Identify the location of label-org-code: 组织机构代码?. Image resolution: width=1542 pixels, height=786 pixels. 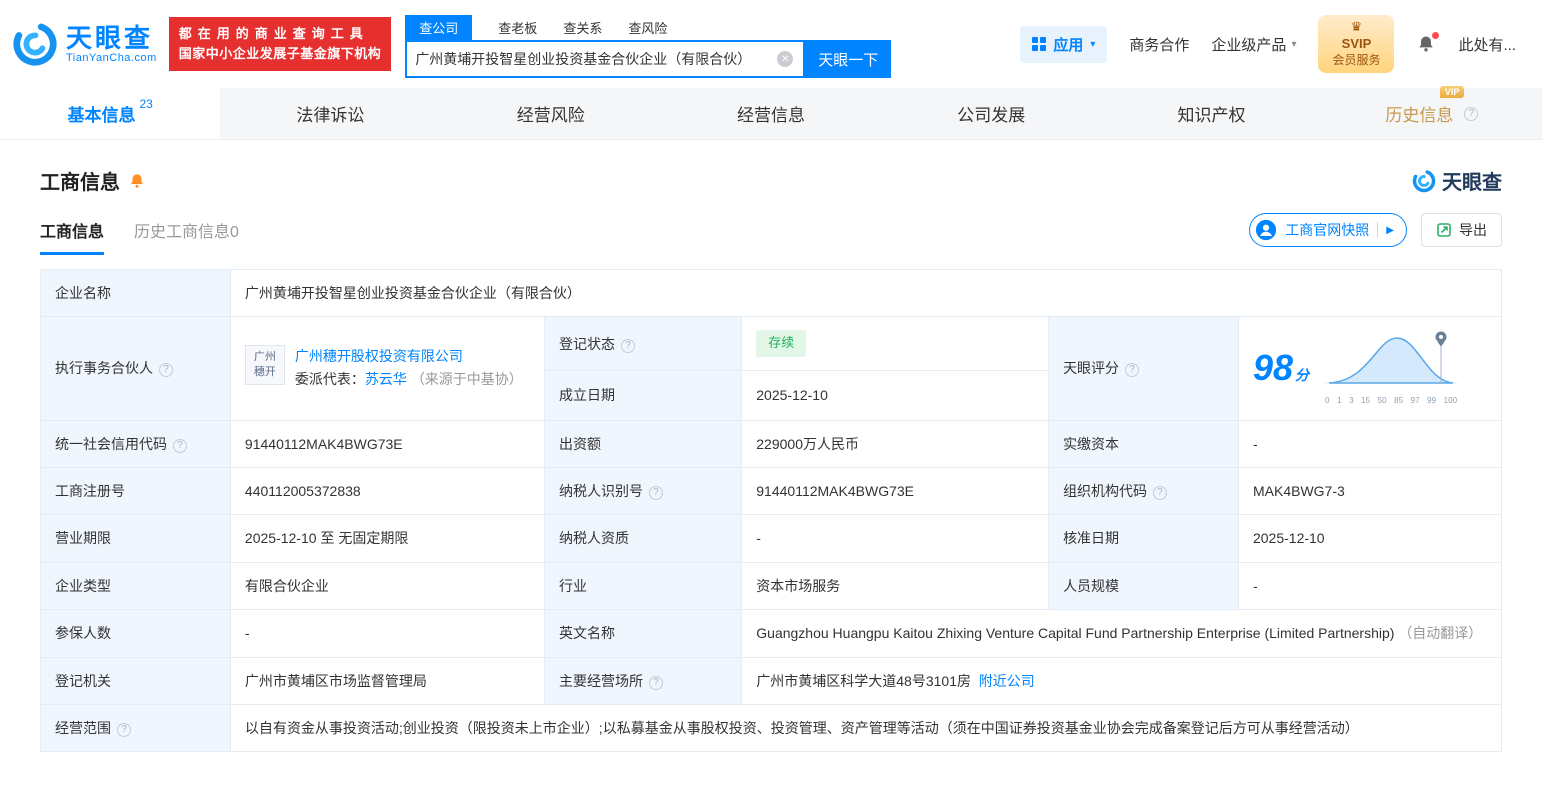
(1143, 491).